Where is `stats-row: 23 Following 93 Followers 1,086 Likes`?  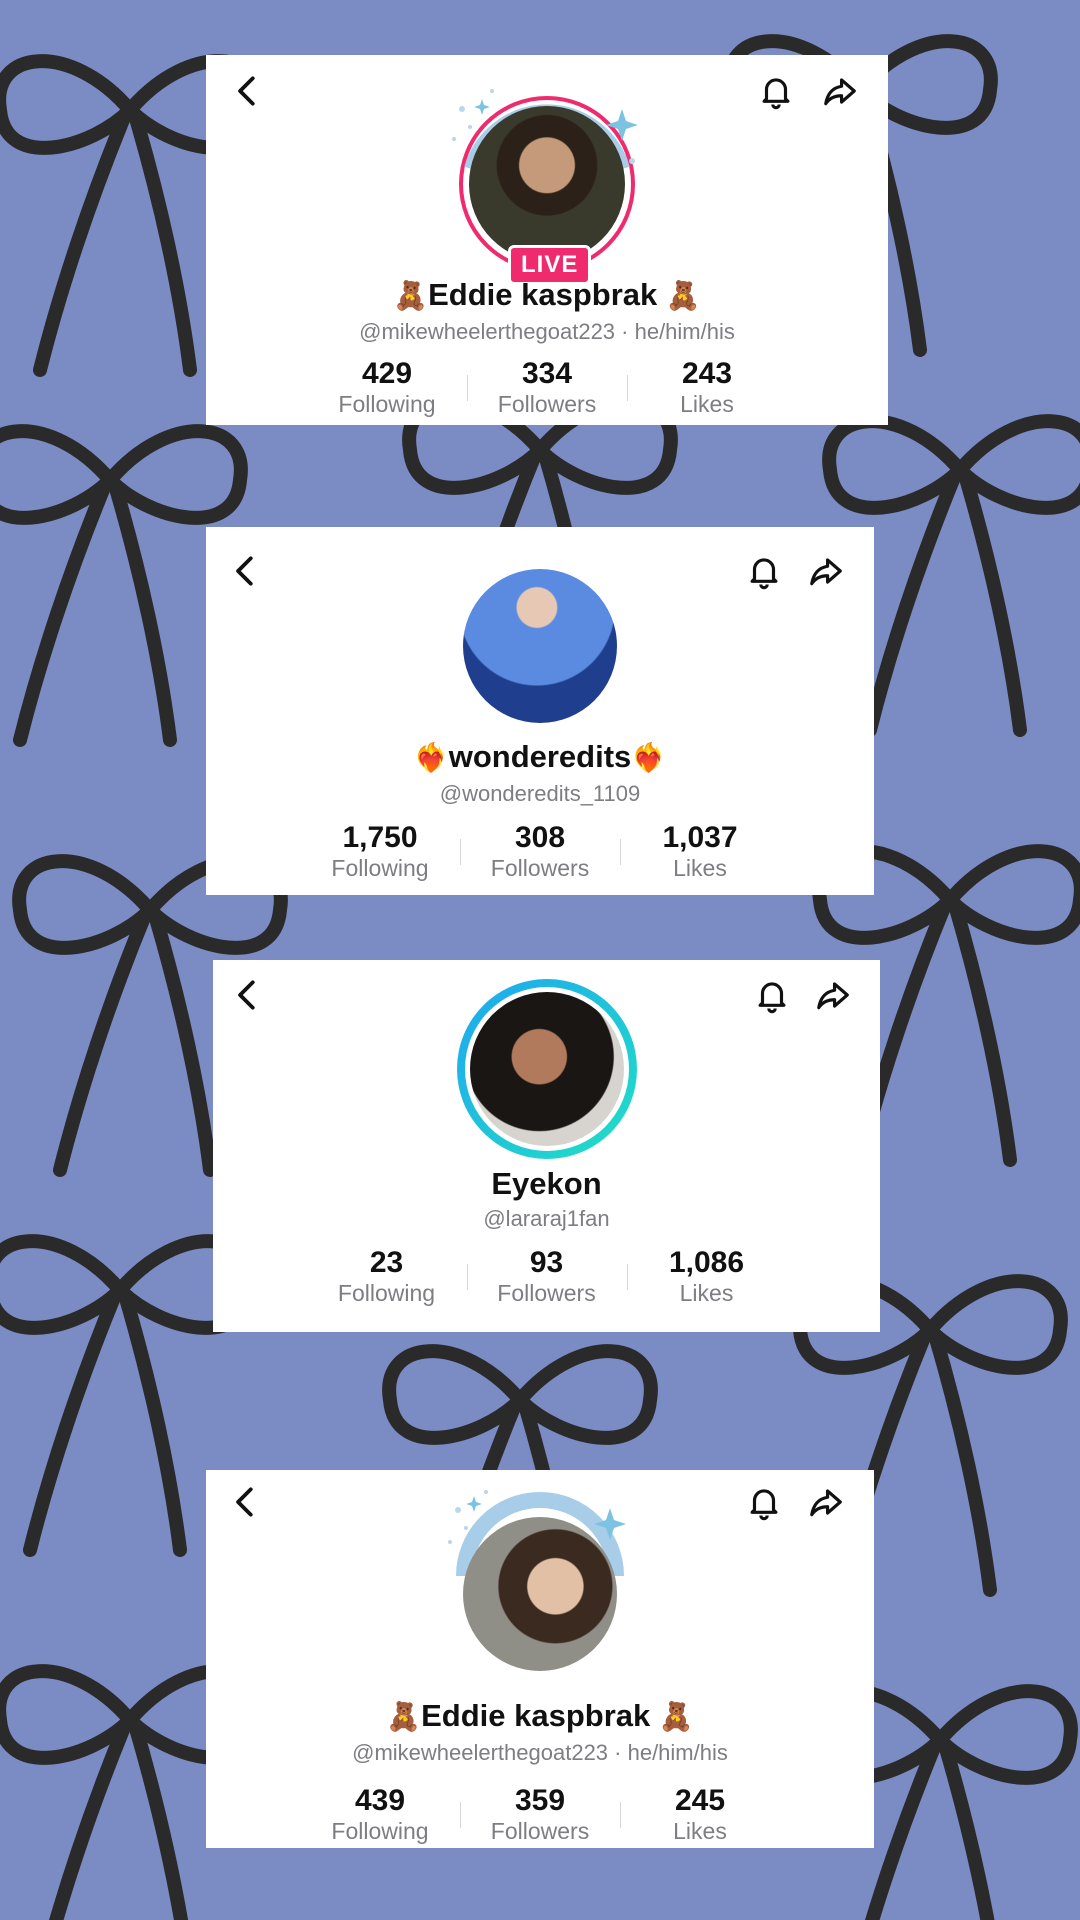
stats-row: 23 Following 93 Followers 1,086 Likes is located at coordinates (546, 1276).